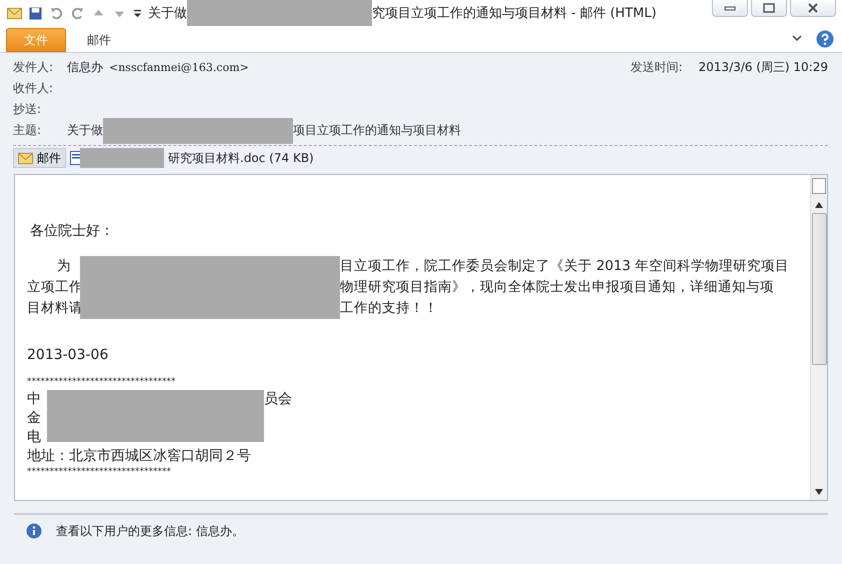 This screenshot has width=842, height=564. Describe the element at coordinates (35, 13) in the screenshot. I see `save-icon` at that location.